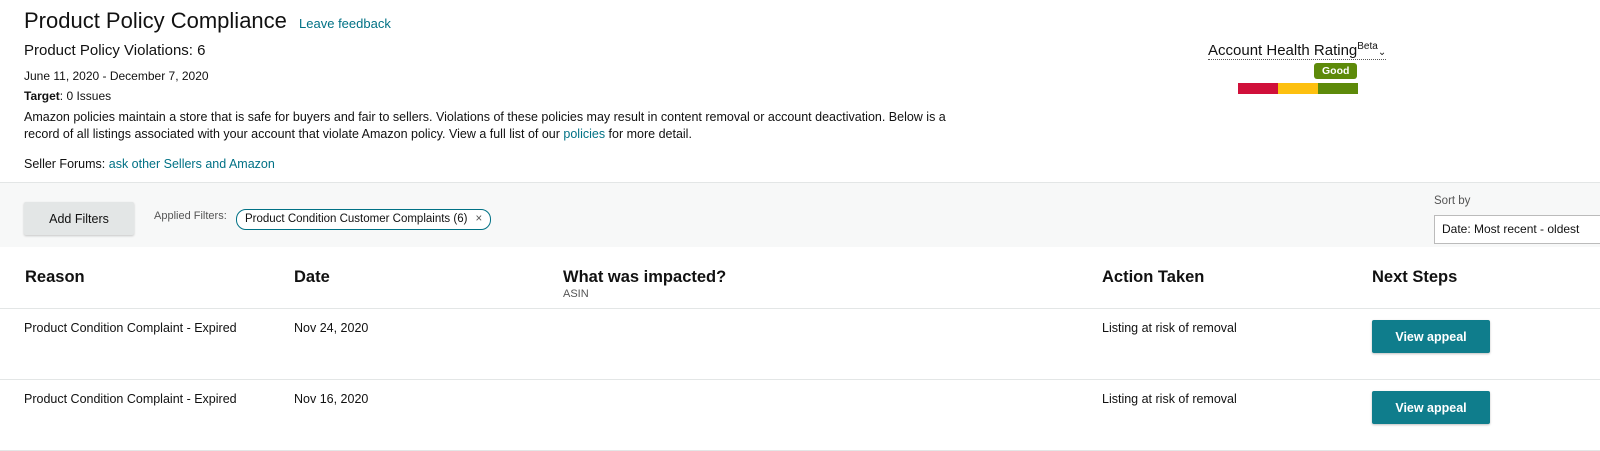  What do you see at coordinates (331, 399) in the screenshot?
I see `row-date: Nov 16, 2020` at bounding box center [331, 399].